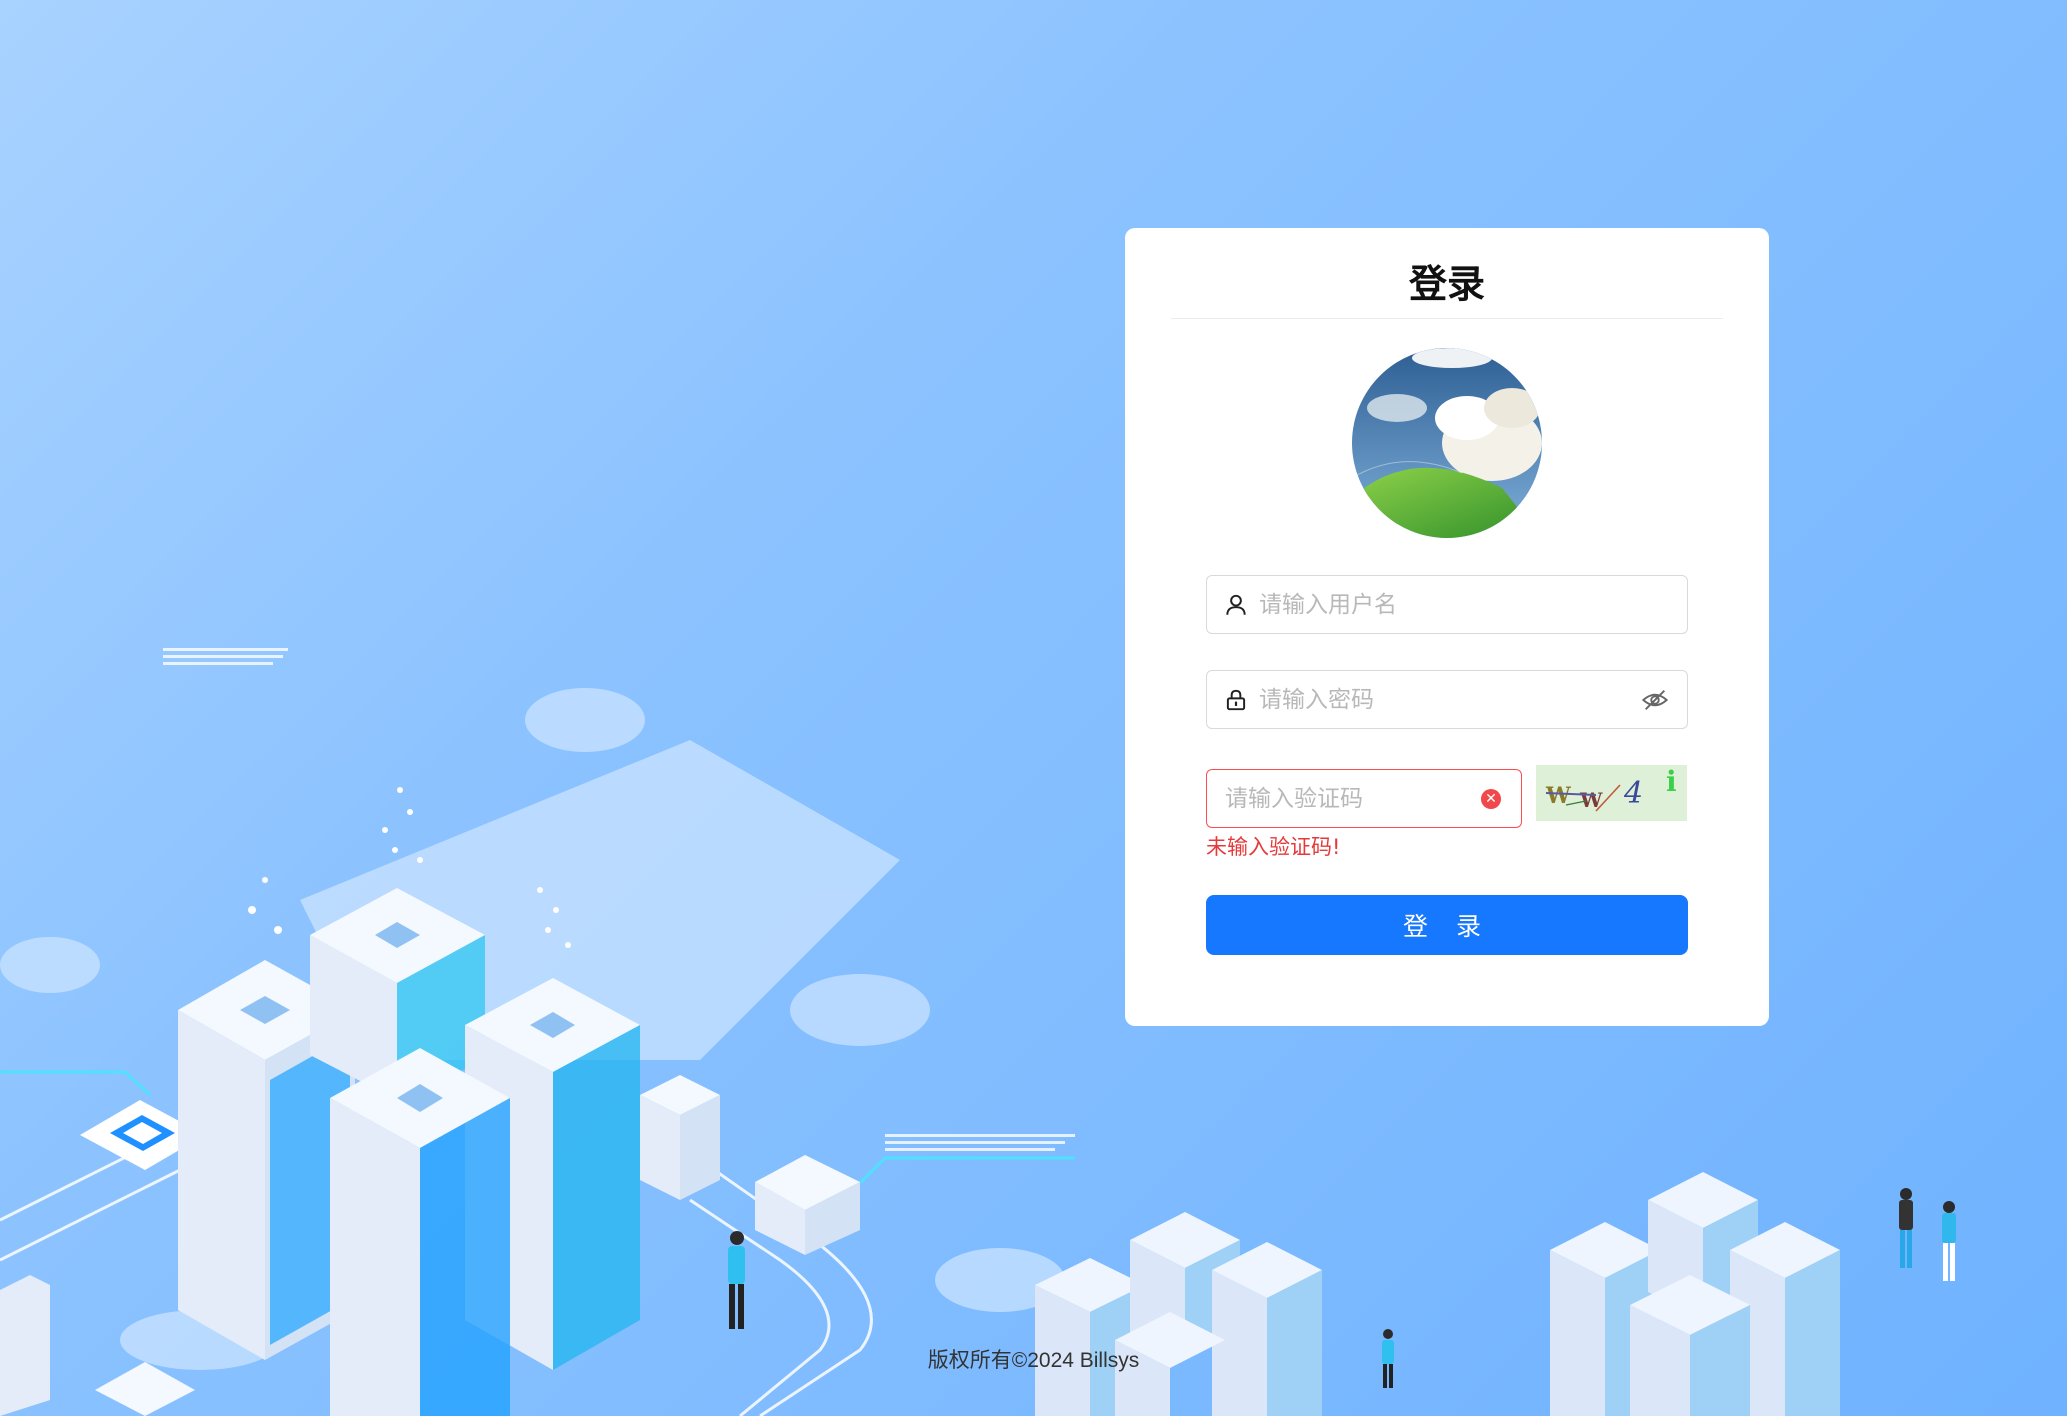 The image size is (2067, 1416). What do you see at coordinates (1491, 798) in the screenshot?
I see `clear-icon: ✕` at bounding box center [1491, 798].